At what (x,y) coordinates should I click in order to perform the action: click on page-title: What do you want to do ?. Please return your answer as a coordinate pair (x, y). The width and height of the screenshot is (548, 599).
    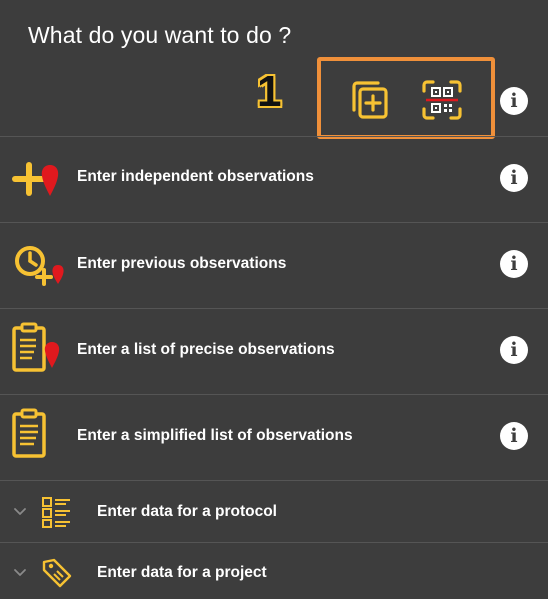
    Looking at the image, I should click on (160, 35).